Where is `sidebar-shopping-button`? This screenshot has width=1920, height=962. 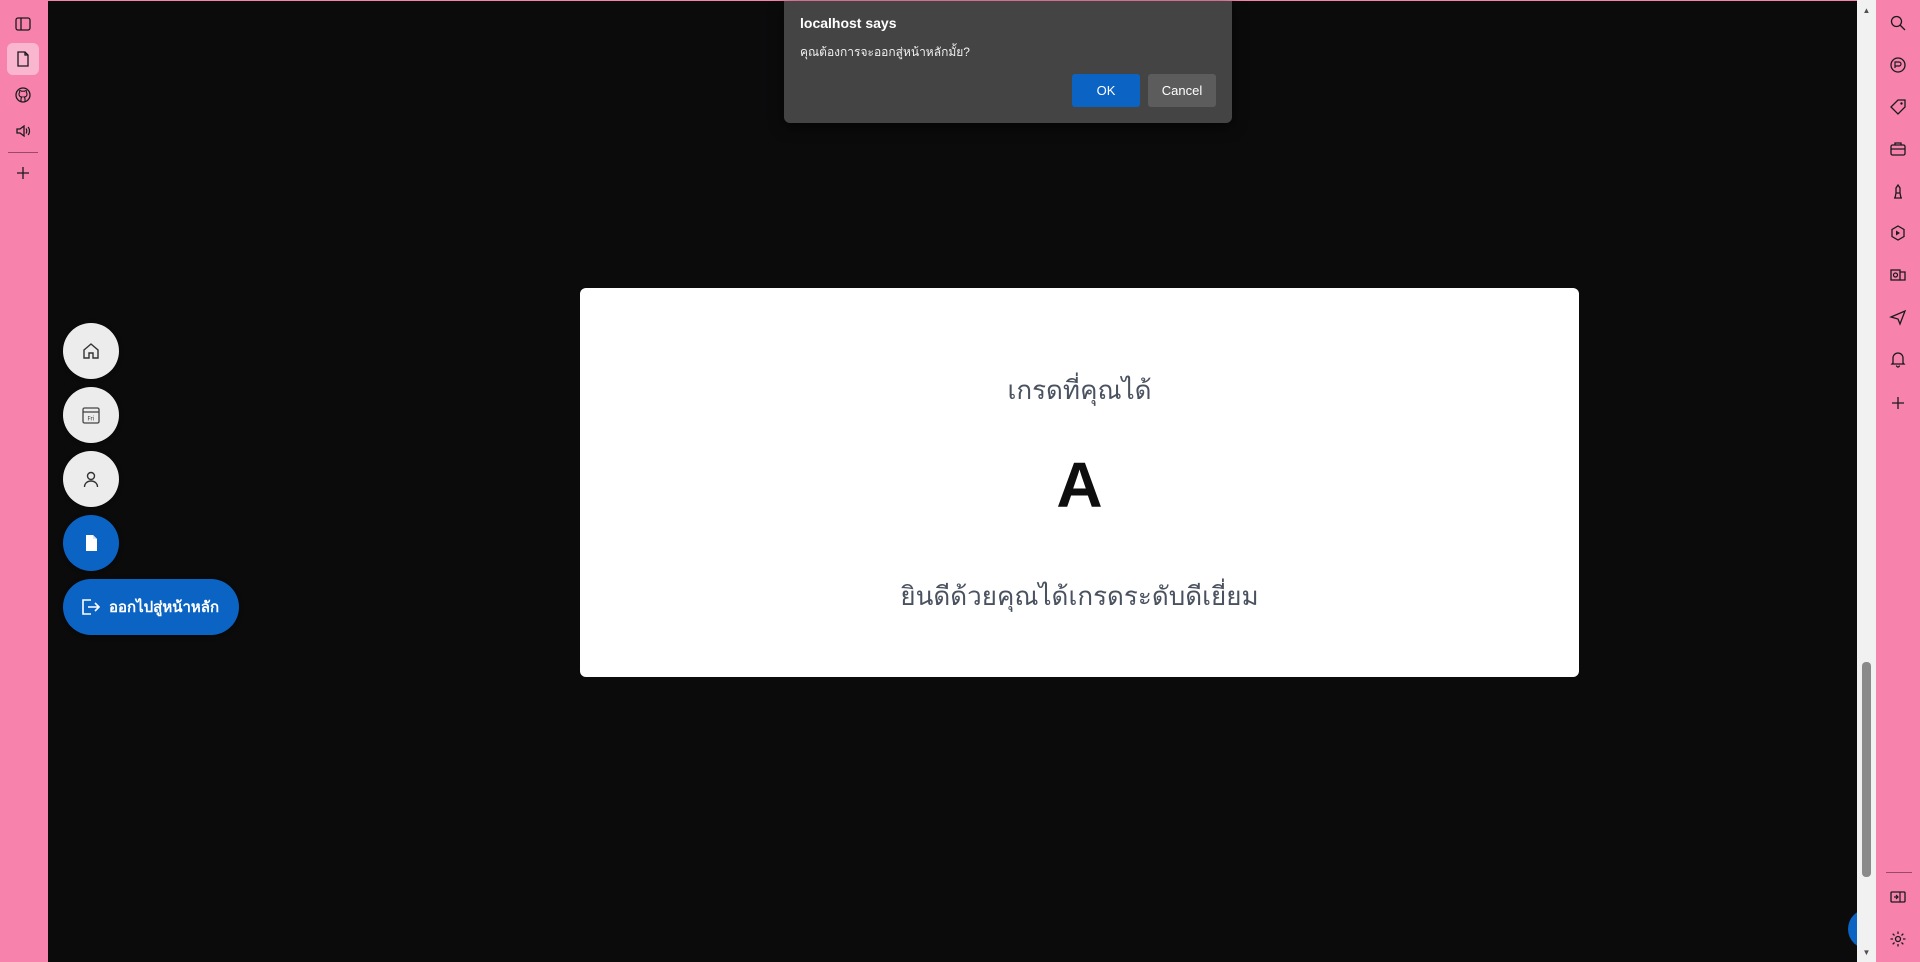 sidebar-shopping-button is located at coordinates (1898, 107).